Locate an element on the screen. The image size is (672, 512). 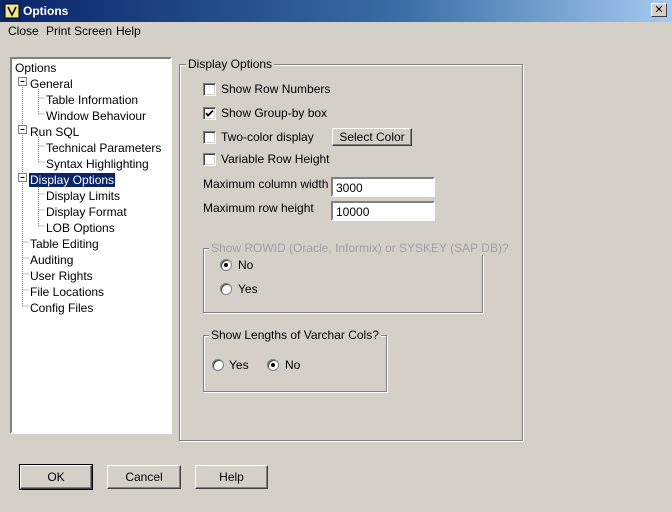
max-column-width-label: Maximum column width is located at coordinates (266, 184).